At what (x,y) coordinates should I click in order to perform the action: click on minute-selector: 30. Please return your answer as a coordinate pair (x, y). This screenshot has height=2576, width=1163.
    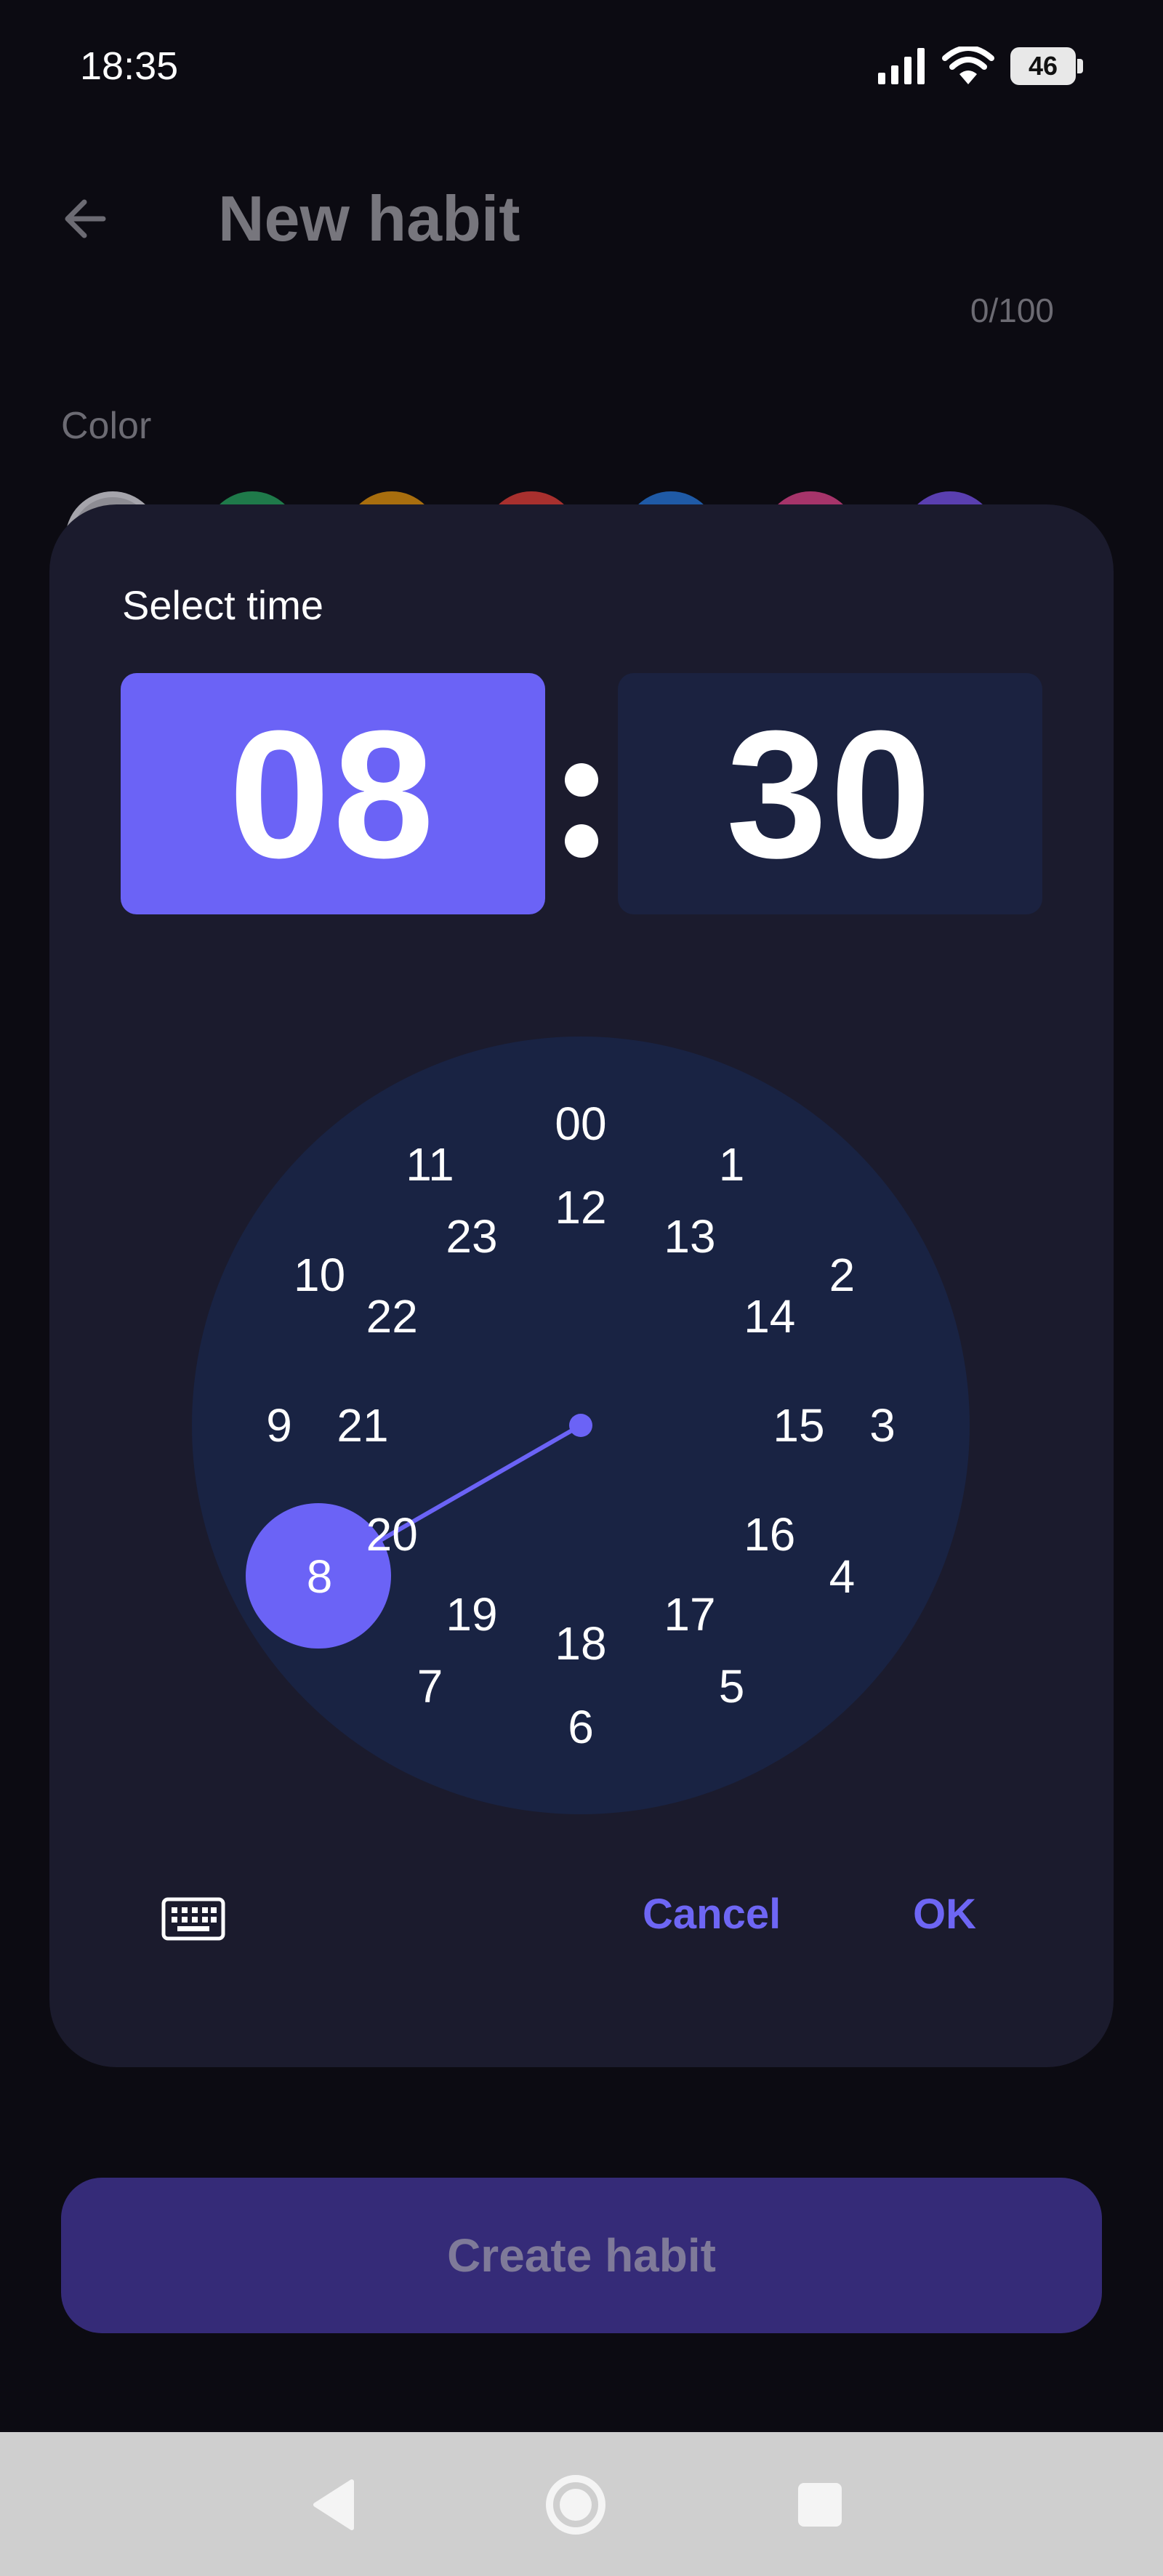
    Looking at the image, I should click on (830, 793).